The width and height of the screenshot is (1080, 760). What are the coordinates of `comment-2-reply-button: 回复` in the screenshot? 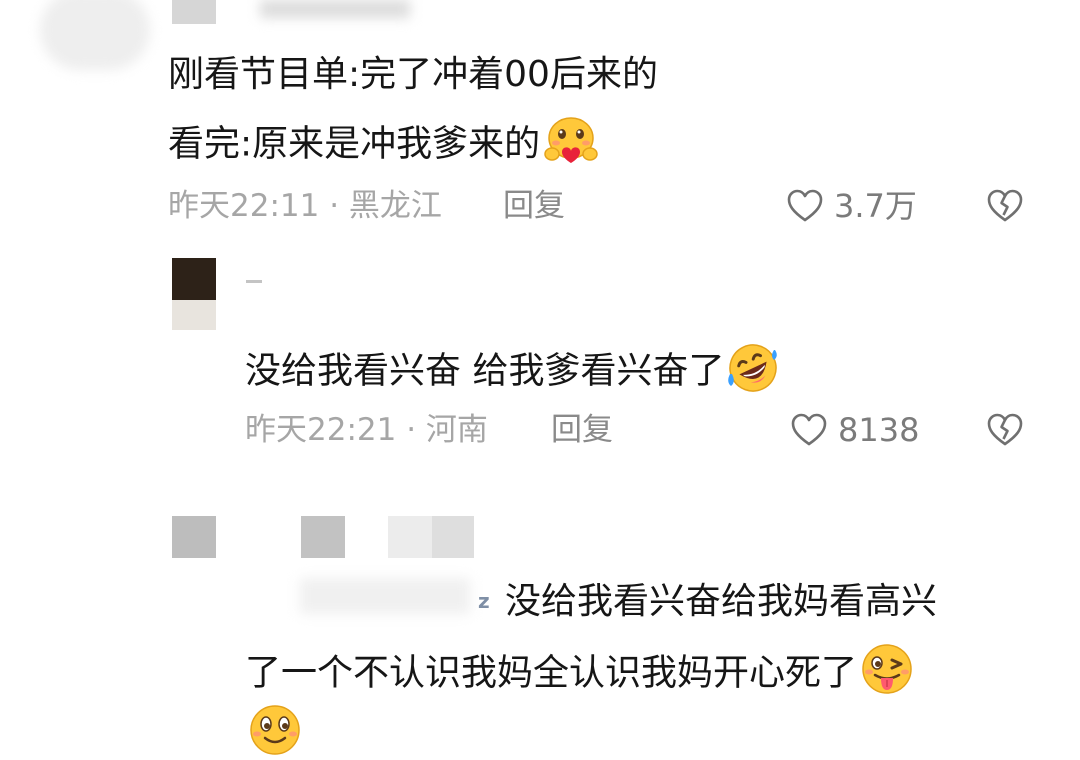 It's located at (582, 430).